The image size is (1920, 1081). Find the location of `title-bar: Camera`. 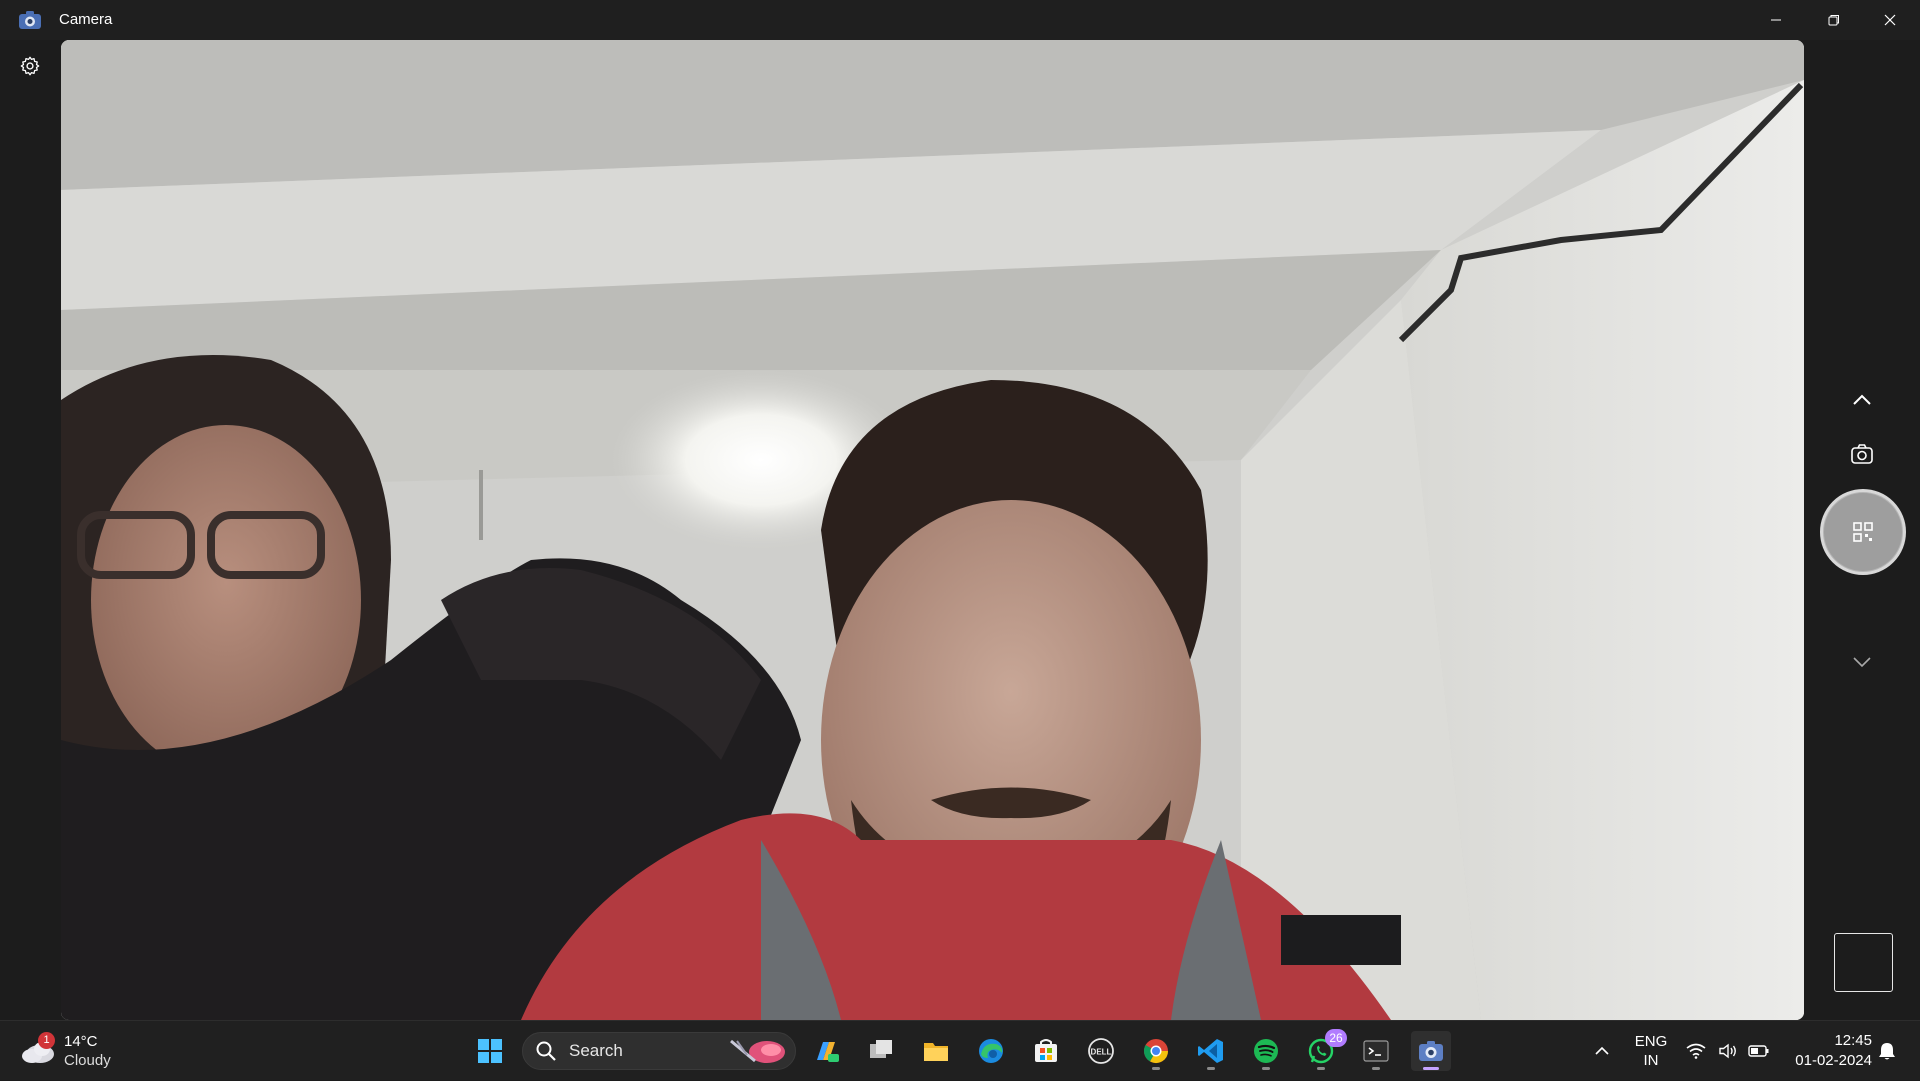

title-bar: Camera is located at coordinates (960, 20).